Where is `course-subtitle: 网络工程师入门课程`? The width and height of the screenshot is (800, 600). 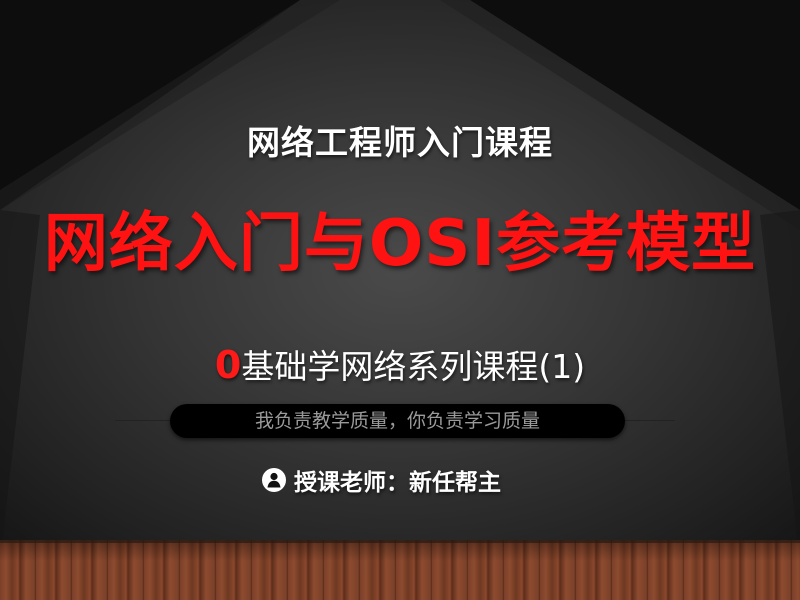 course-subtitle: 网络工程师入门课程 is located at coordinates (400, 142).